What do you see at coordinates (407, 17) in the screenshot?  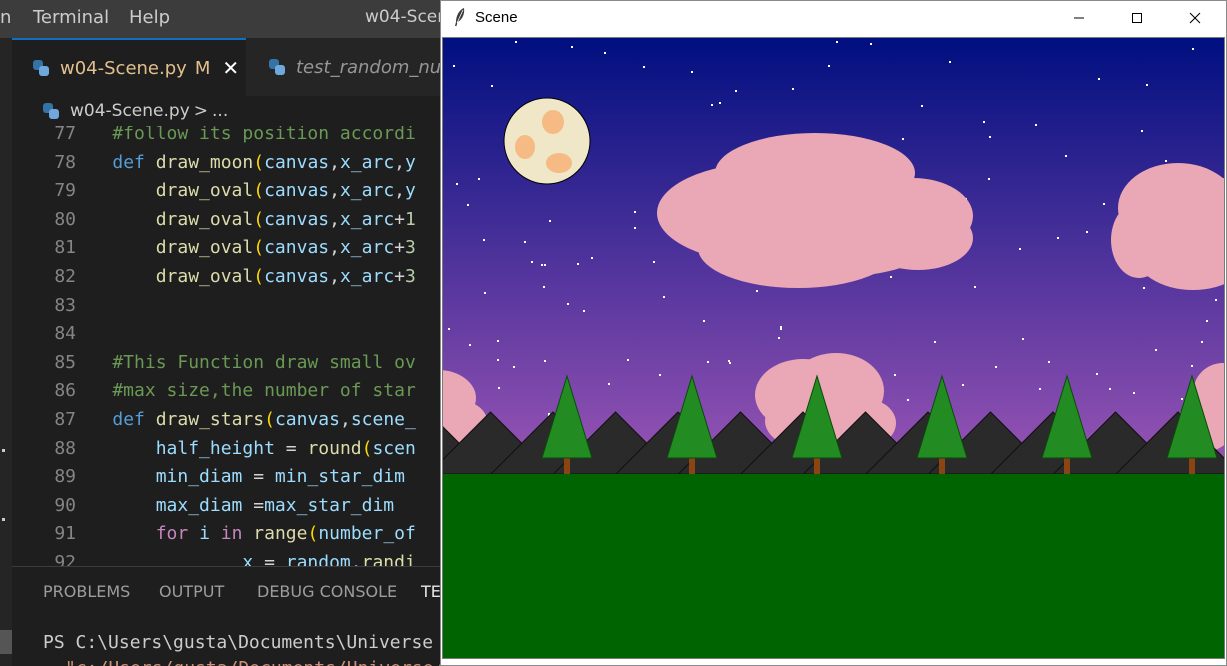 I see `window-title: w04-Scen` at bounding box center [407, 17].